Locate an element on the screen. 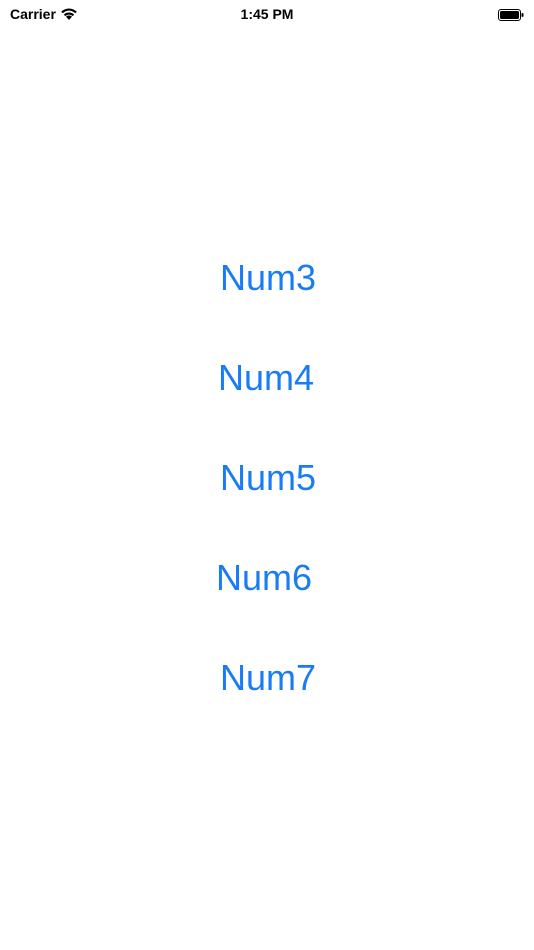 The height and width of the screenshot is (950, 534). num5-button: Num5 is located at coordinates (268, 478).